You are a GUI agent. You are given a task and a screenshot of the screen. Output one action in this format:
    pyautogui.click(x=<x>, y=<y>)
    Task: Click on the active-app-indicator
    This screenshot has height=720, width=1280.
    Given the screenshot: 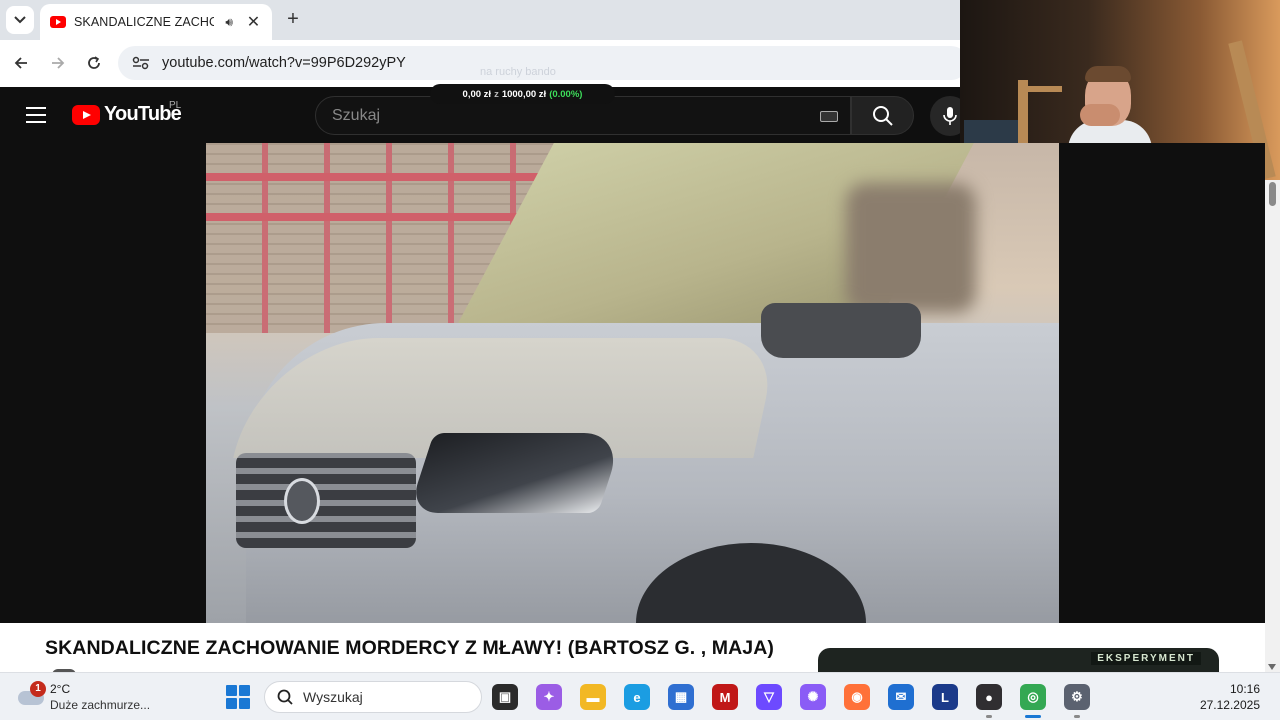 What is the action you would take?
    pyautogui.click(x=1033, y=716)
    